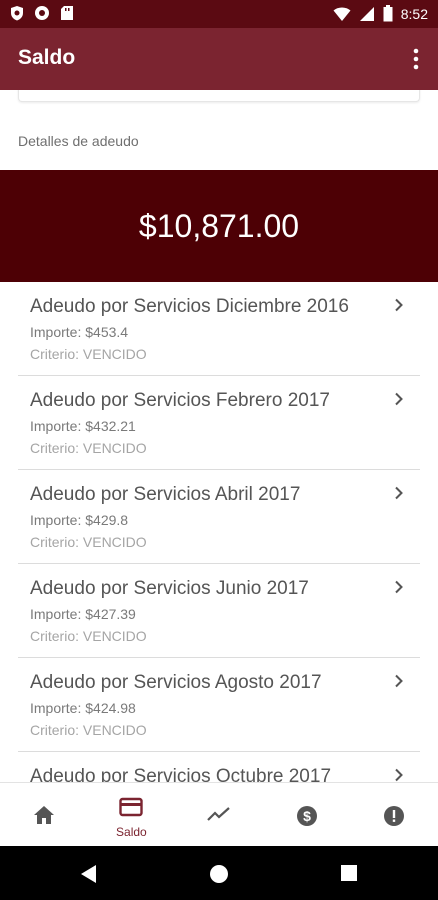 The image size is (438, 900). I want to click on status-bar: 8:52, so click(219, 14).